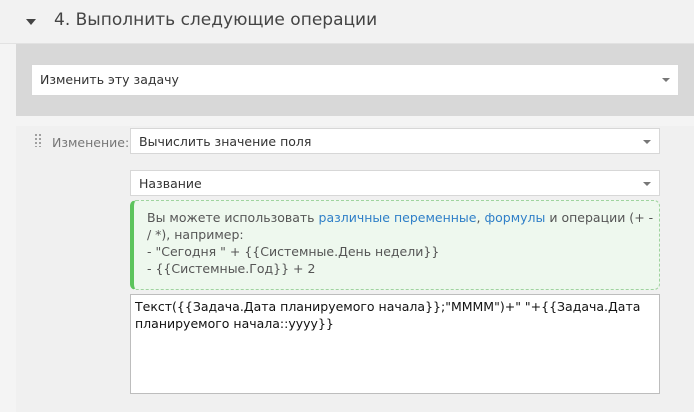  Describe the element at coordinates (170, 183) in the screenshot. I see `field-select-value: Название` at that location.